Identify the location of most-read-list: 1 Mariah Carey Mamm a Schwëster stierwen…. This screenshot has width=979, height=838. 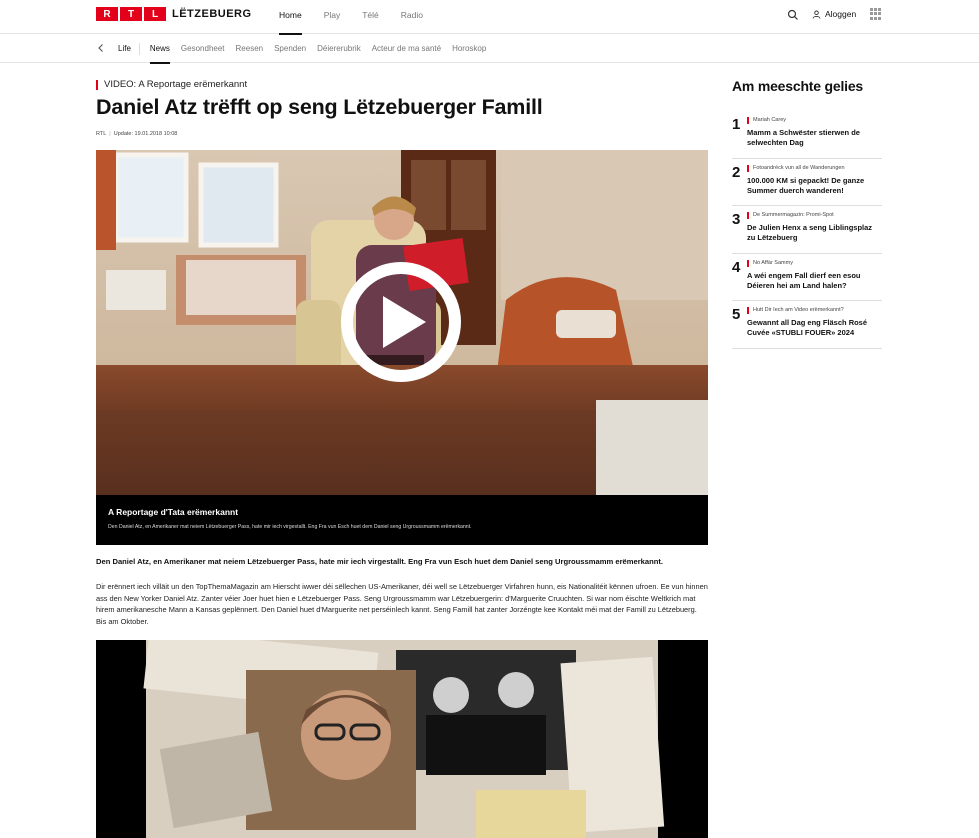
(807, 230).